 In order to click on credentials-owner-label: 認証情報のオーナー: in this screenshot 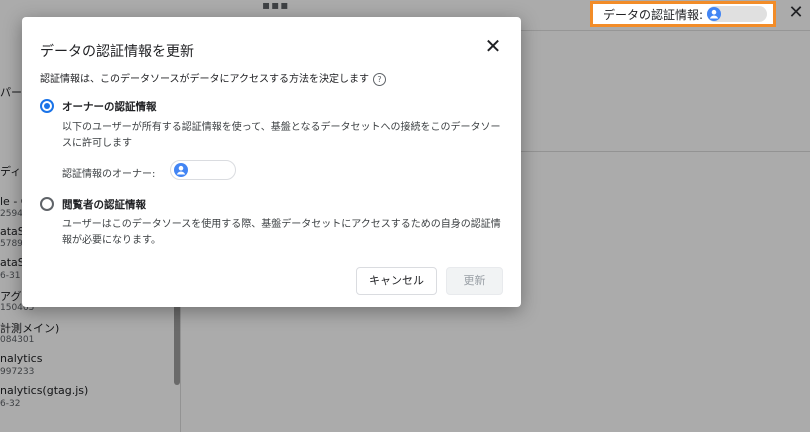, I will do `click(109, 174)`.